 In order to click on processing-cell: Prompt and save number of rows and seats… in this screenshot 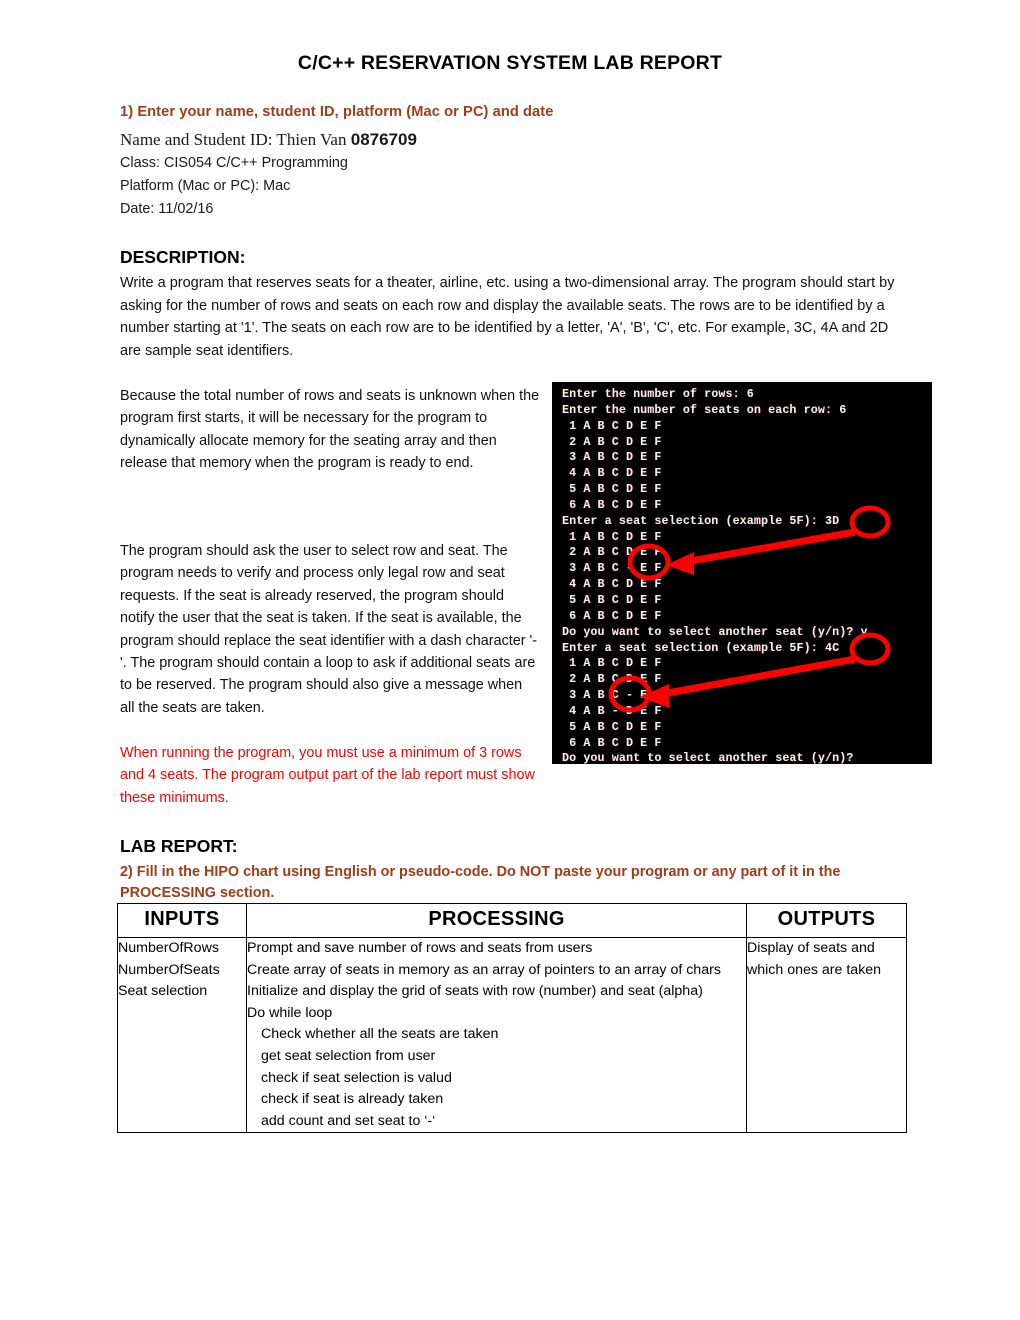, I will do `click(496, 1035)`.